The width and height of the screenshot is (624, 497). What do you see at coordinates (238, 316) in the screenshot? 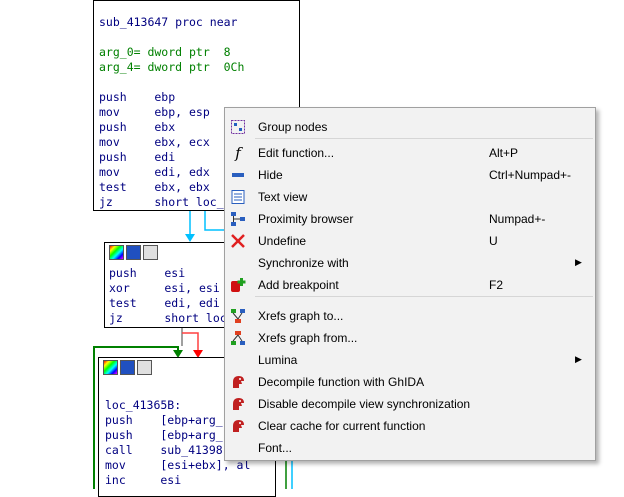
I see `xrefs-to-icon` at bounding box center [238, 316].